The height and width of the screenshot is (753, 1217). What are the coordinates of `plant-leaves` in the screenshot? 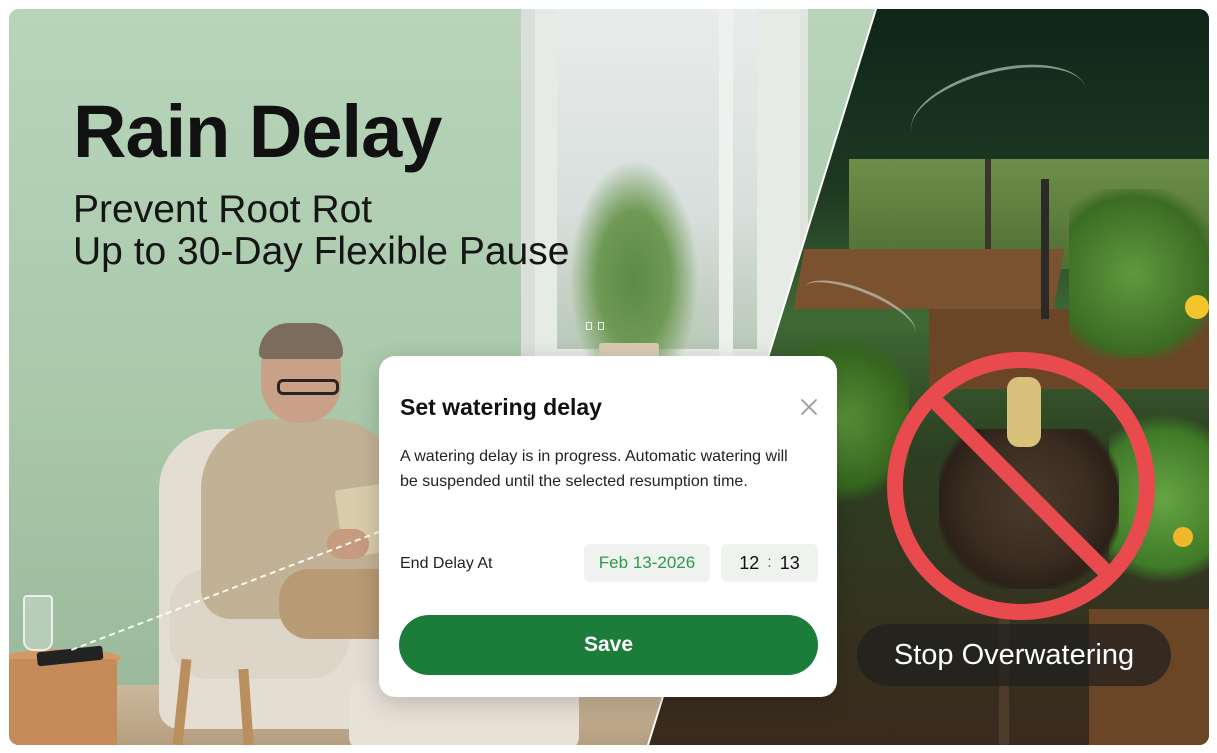 It's located at (1139, 274).